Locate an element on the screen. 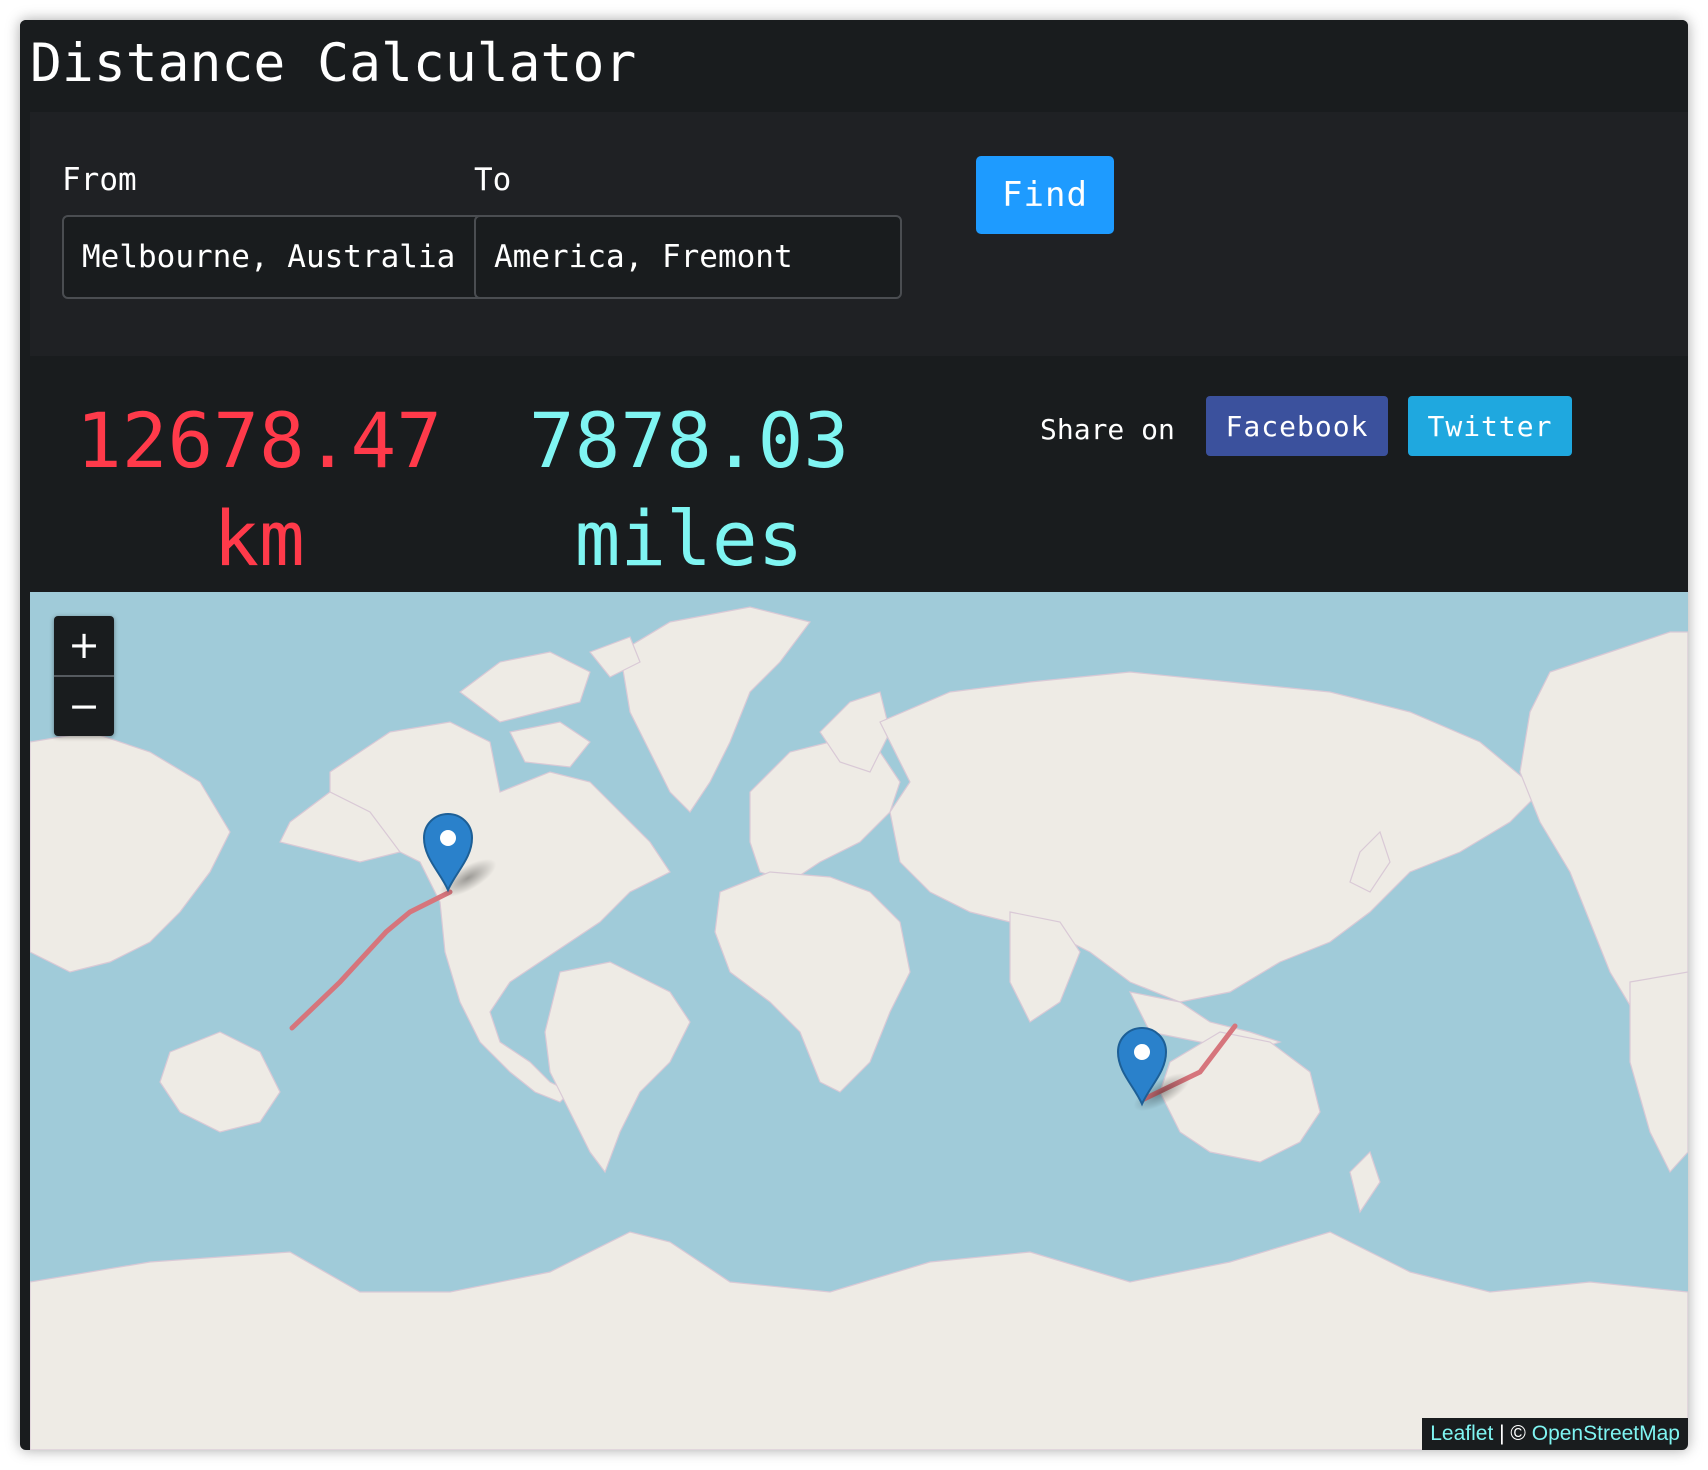 The image size is (1708, 1470). zoom-in-button: + is located at coordinates (84, 646).